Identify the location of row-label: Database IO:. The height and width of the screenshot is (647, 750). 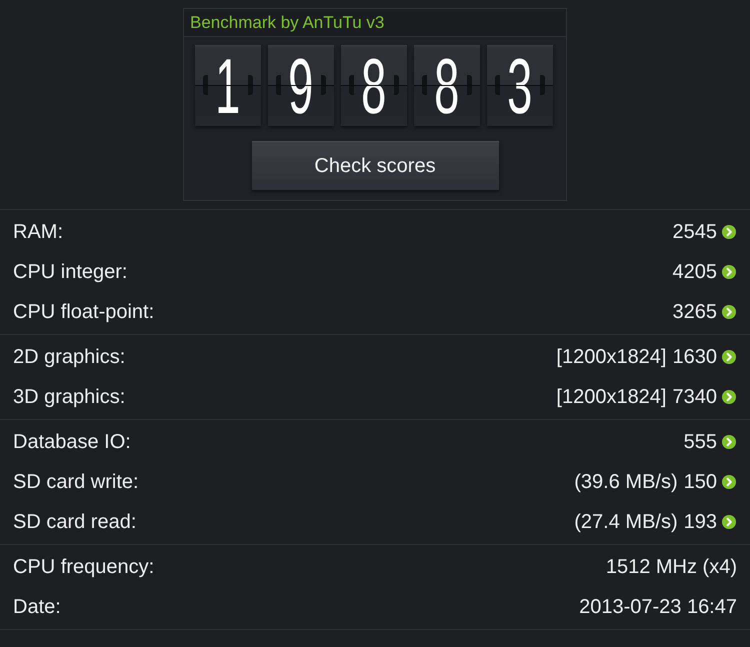
(72, 442).